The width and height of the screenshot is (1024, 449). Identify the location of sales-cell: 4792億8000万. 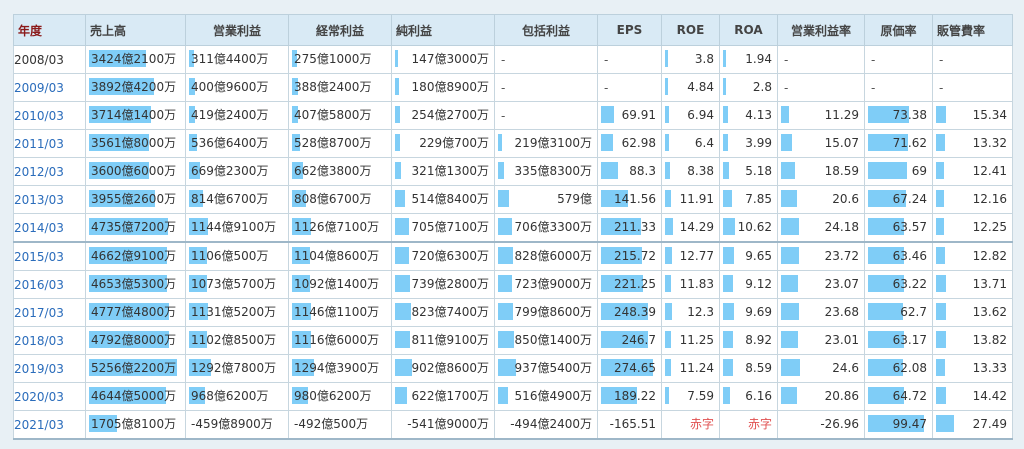
(135, 340).